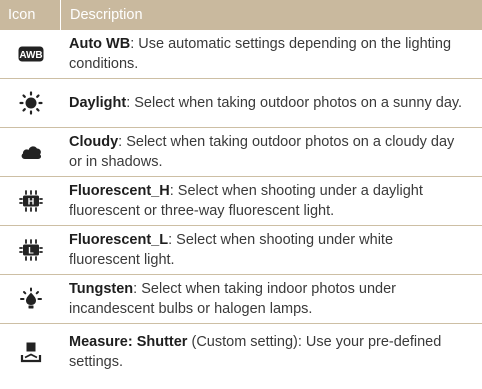 The width and height of the screenshot is (482, 389). I want to click on icon-column-header: Icon, so click(22, 15).